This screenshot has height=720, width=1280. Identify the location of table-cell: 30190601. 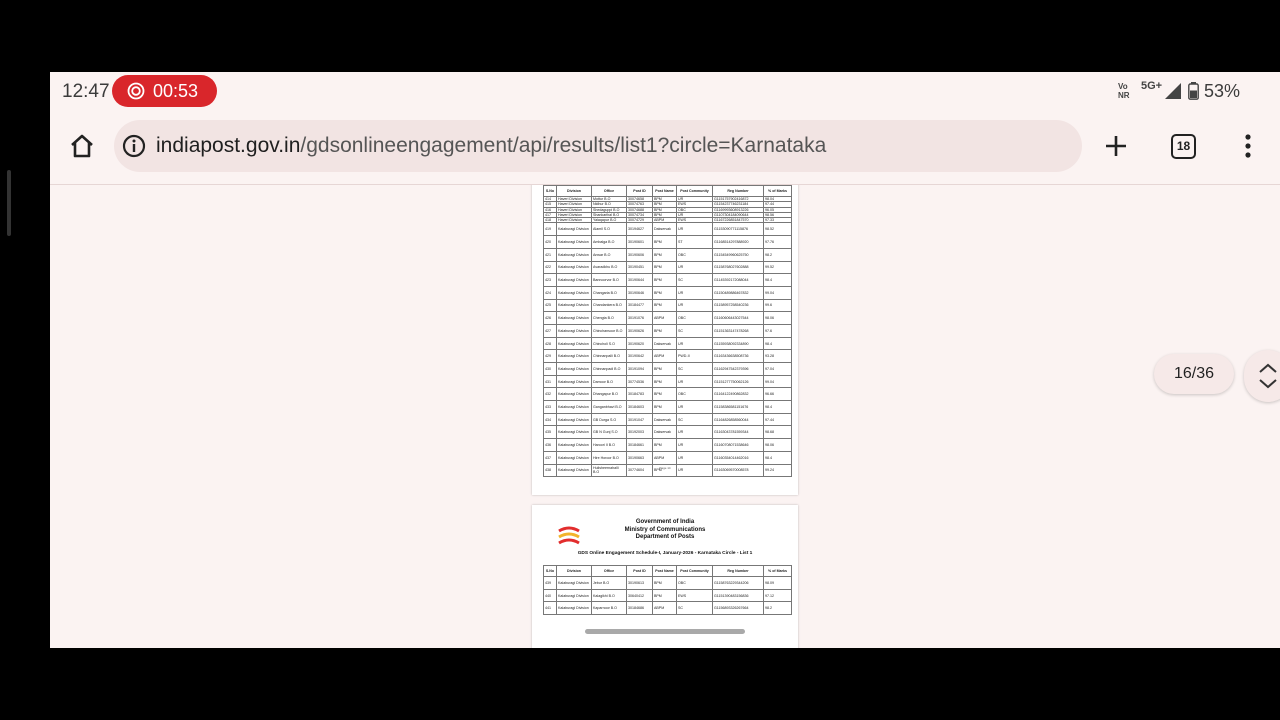
(639, 242).